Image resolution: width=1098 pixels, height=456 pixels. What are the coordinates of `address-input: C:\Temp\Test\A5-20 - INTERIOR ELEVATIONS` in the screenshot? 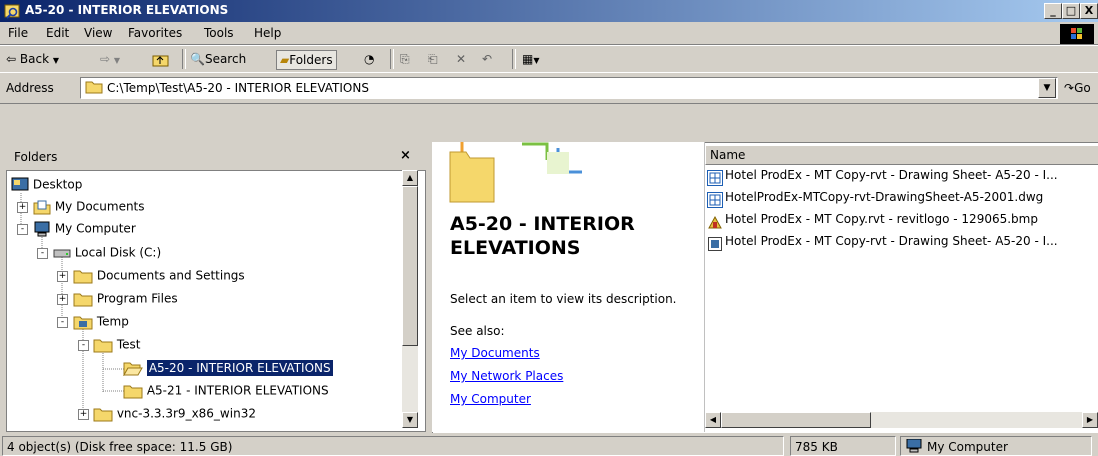 It's located at (569, 88).